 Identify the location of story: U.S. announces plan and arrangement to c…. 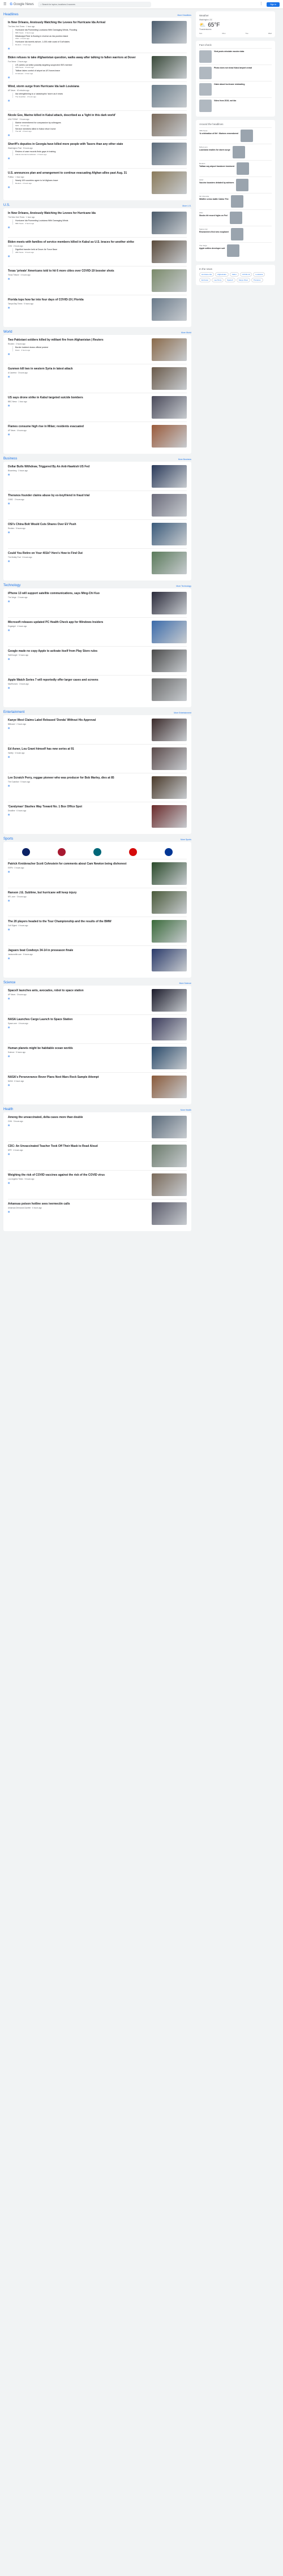
(97, 182).